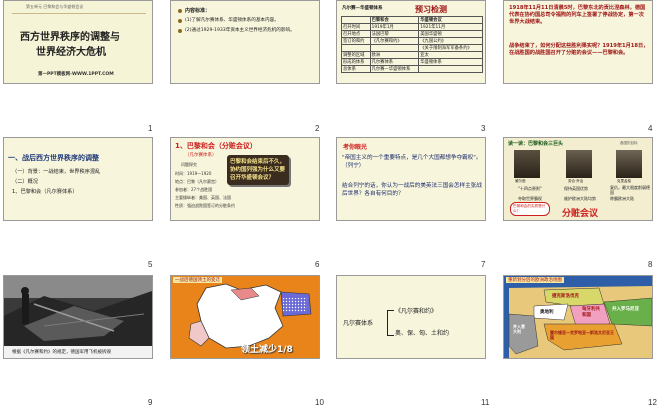 The image size is (660, 407). I want to click on photo-caption: 根据《凡尔赛和约》的规定，德国军用飞机被拆毁, so click(61, 352).